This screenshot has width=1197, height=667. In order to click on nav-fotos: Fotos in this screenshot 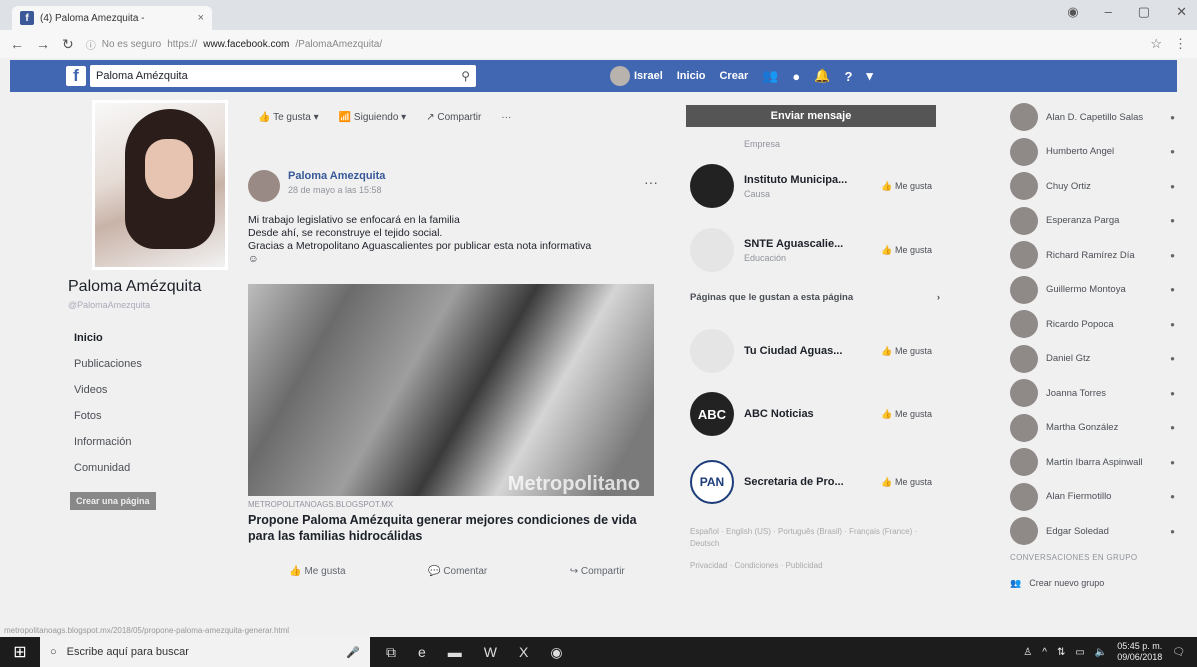, I will do `click(157, 416)`.